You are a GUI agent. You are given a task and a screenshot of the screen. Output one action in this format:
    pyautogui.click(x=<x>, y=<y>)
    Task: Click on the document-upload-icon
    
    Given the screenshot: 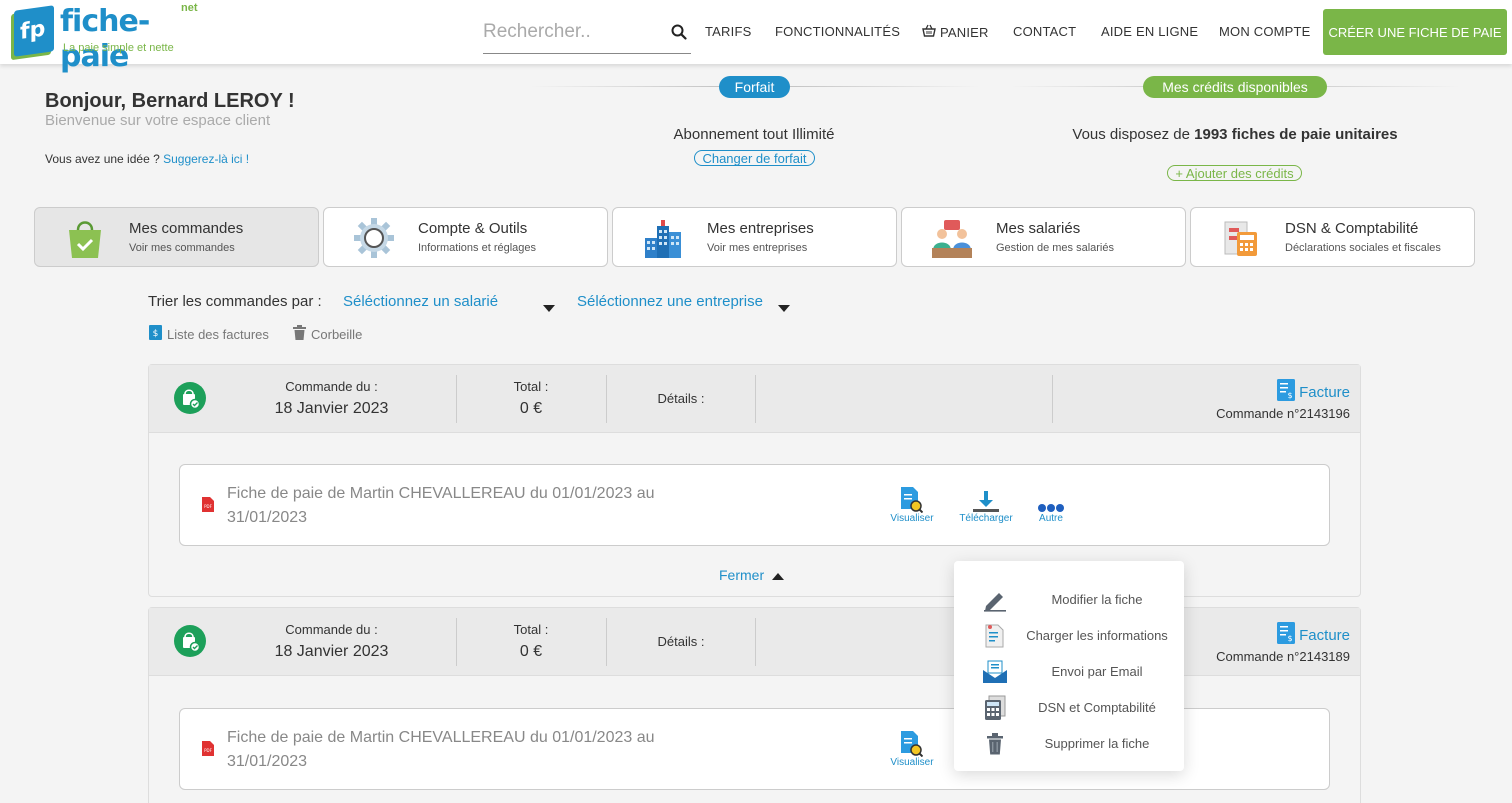 What is the action you would take?
    pyautogui.click(x=995, y=636)
    